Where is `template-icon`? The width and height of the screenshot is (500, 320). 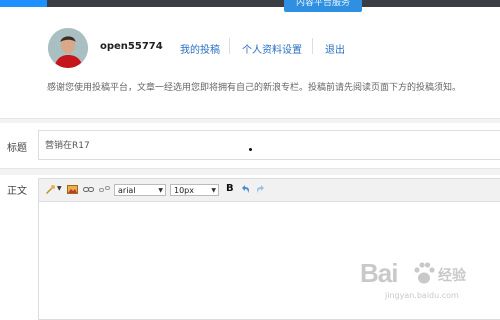 template-icon is located at coordinates (50, 189).